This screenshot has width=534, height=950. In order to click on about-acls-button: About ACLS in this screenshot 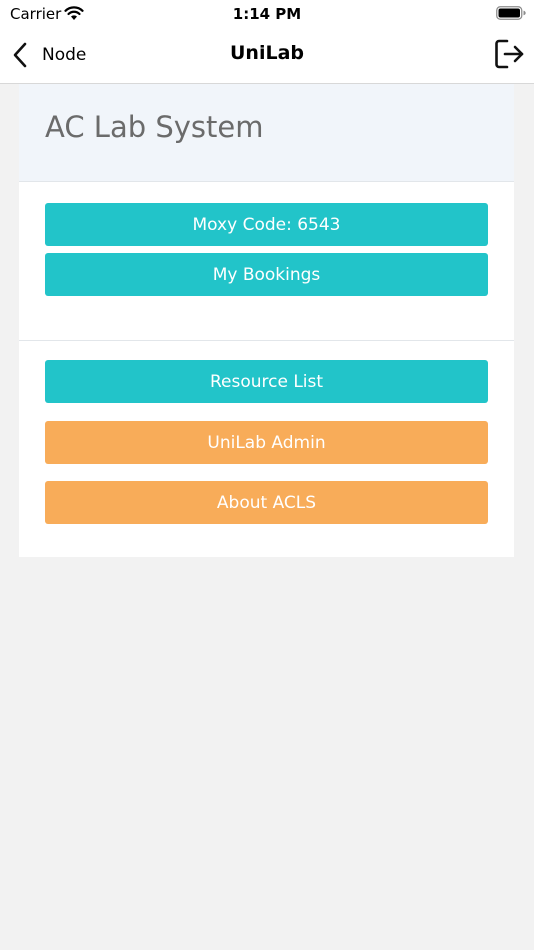, I will do `click(266, 502)`.